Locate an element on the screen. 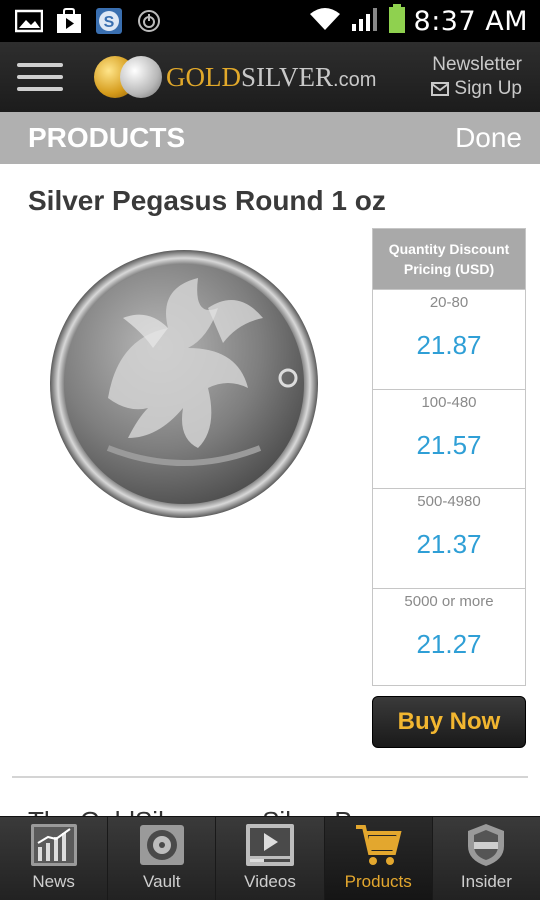  logo-gold-text: GOLD is located at coordinates (203, 76).